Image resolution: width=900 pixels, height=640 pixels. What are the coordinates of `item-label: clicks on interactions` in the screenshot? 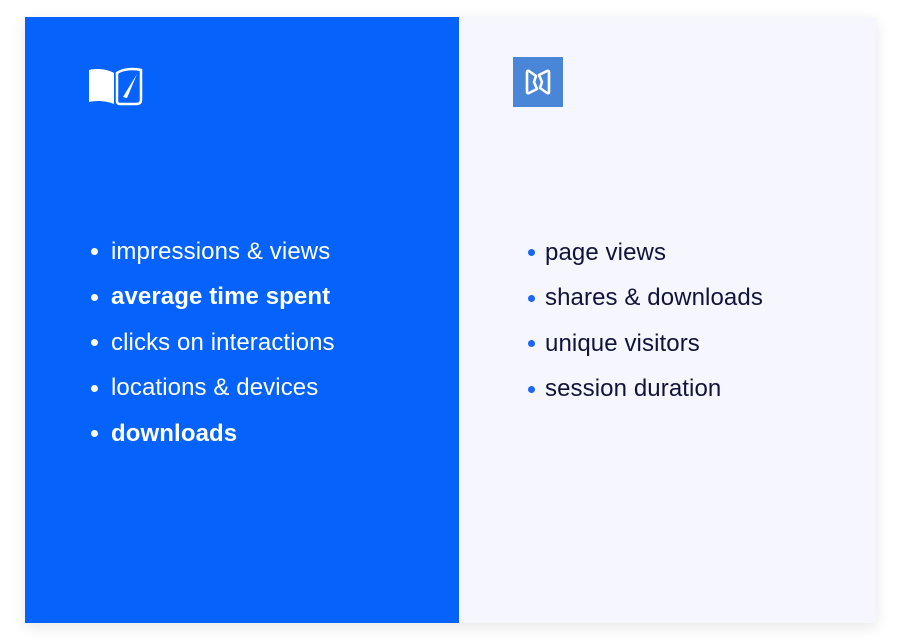 It's located at (223, 342).